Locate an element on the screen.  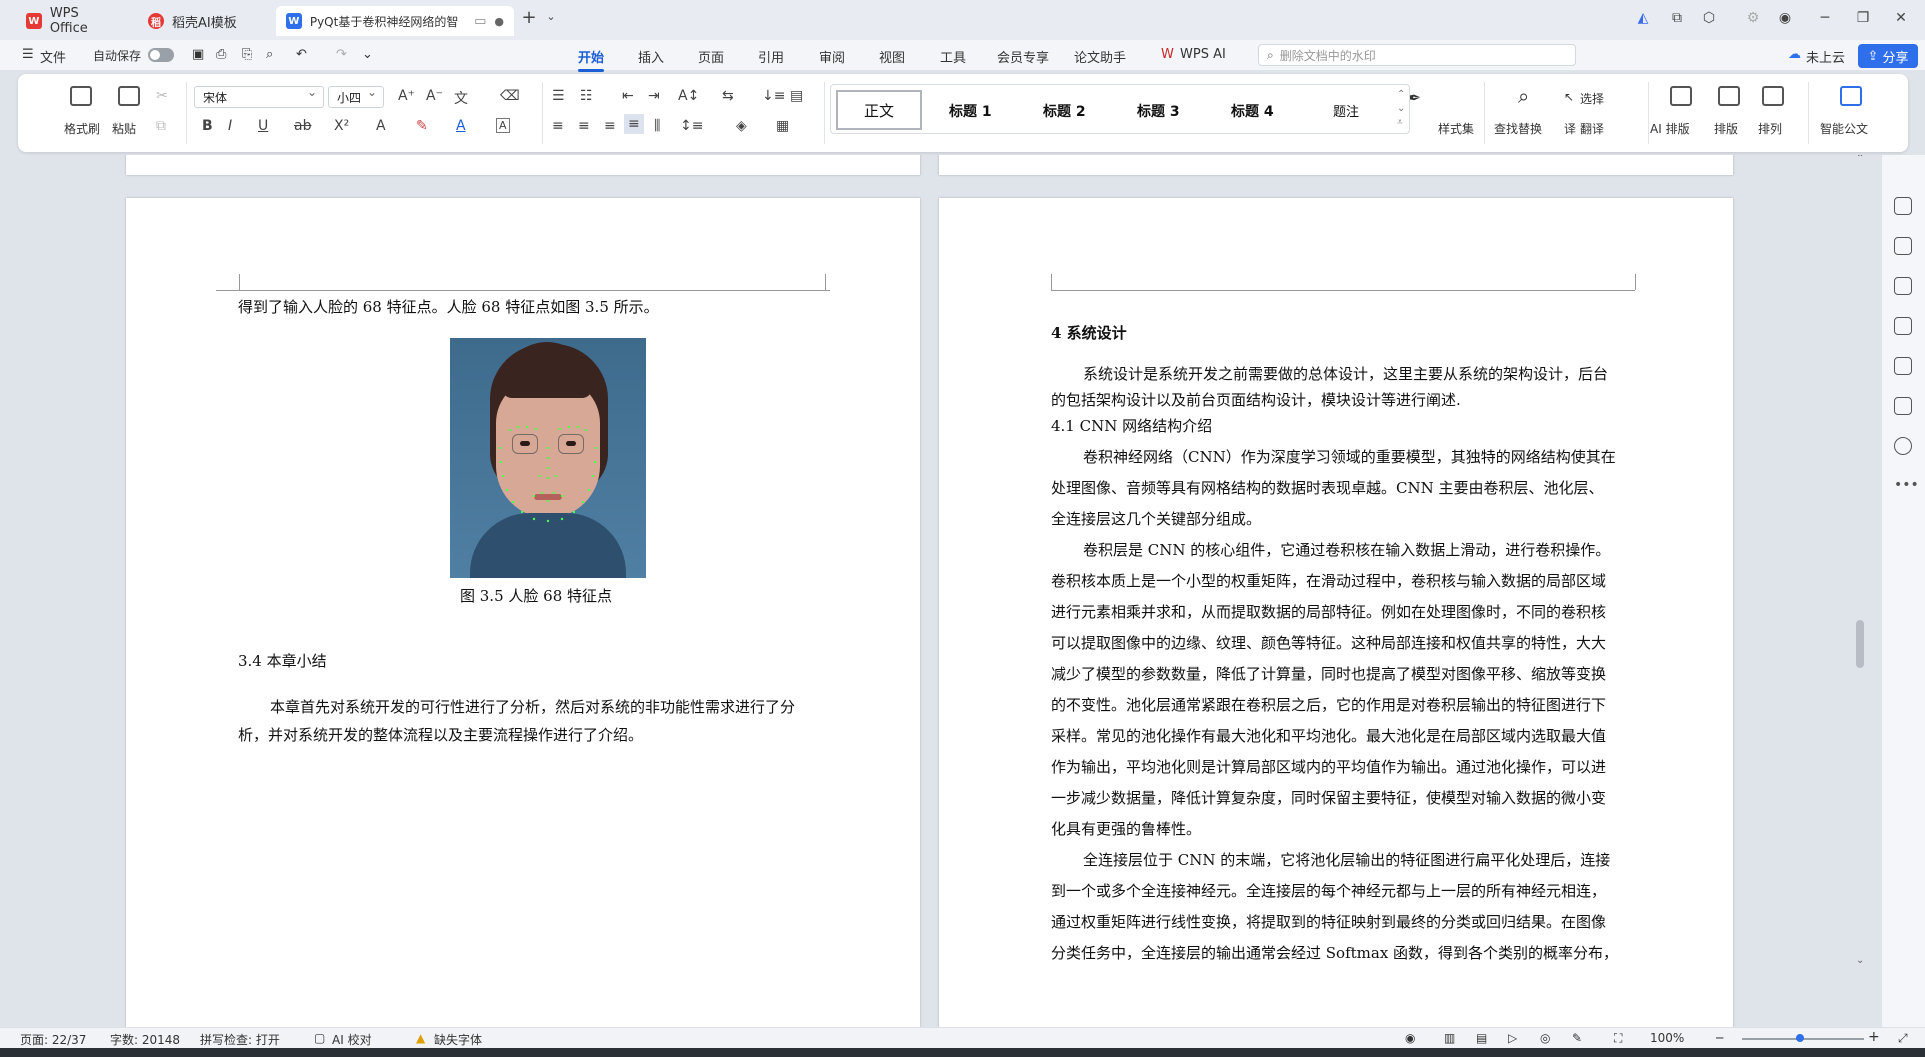
zoom-slider-thumb is located at coordinates (1800, 1038).